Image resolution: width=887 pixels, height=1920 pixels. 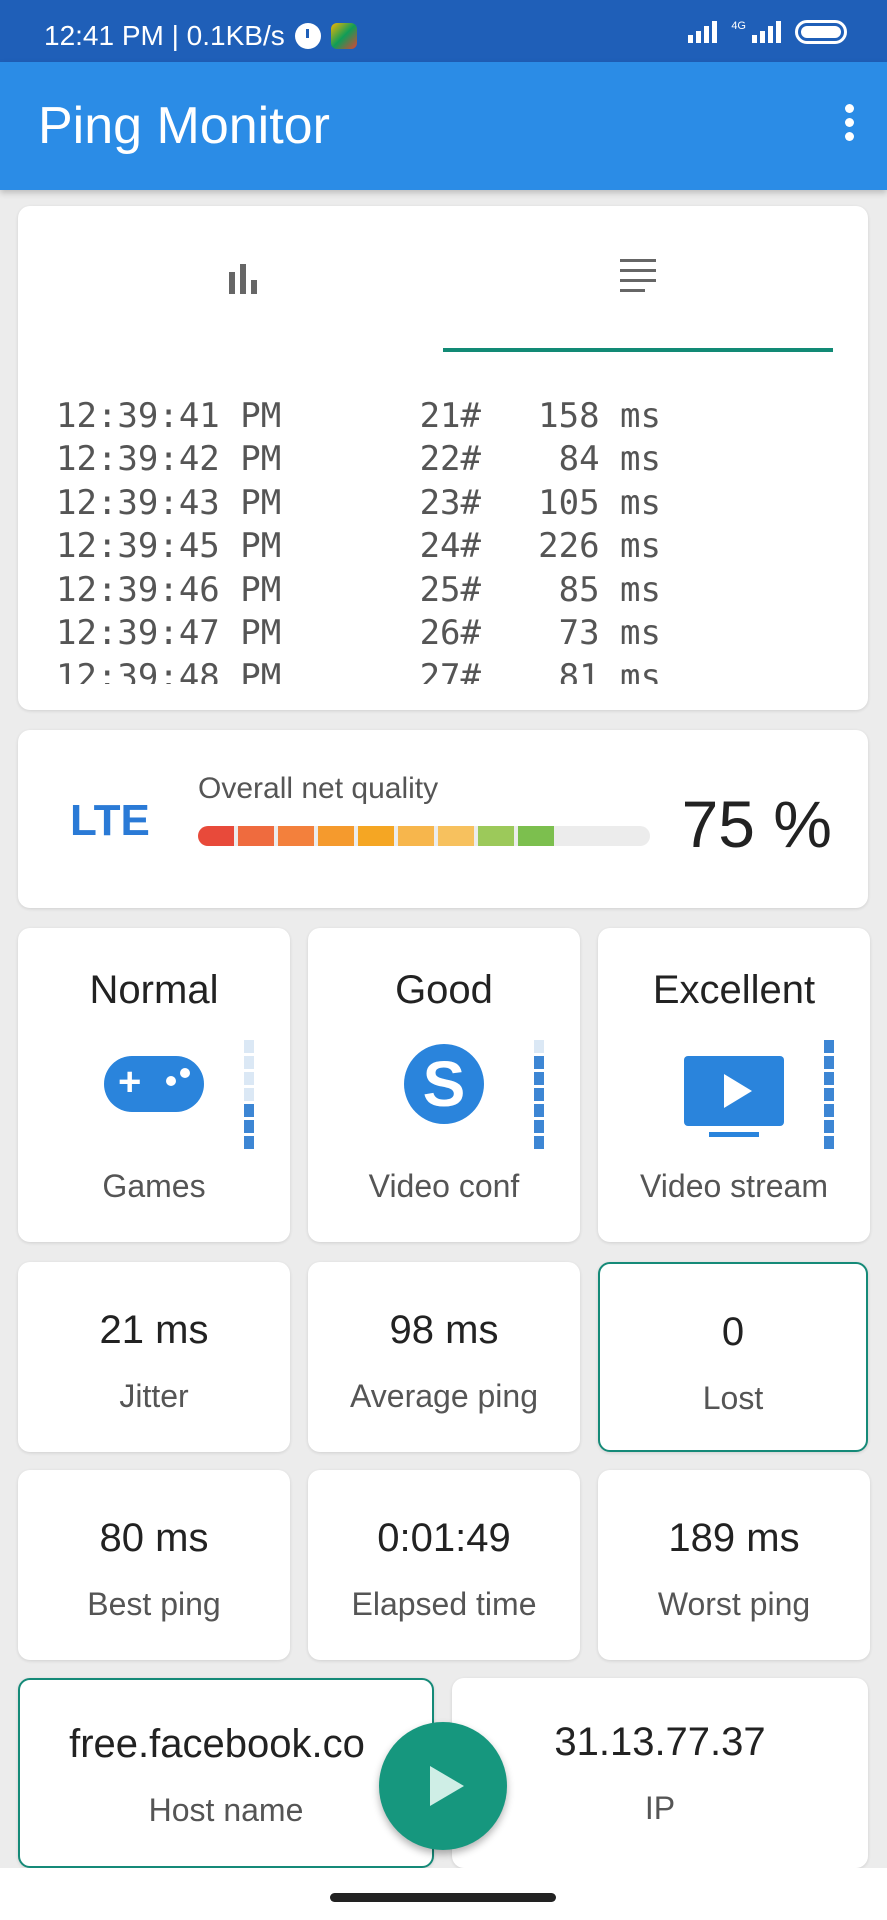 I want to click on network-type-badge: LTE, so click(x=110, y=820).